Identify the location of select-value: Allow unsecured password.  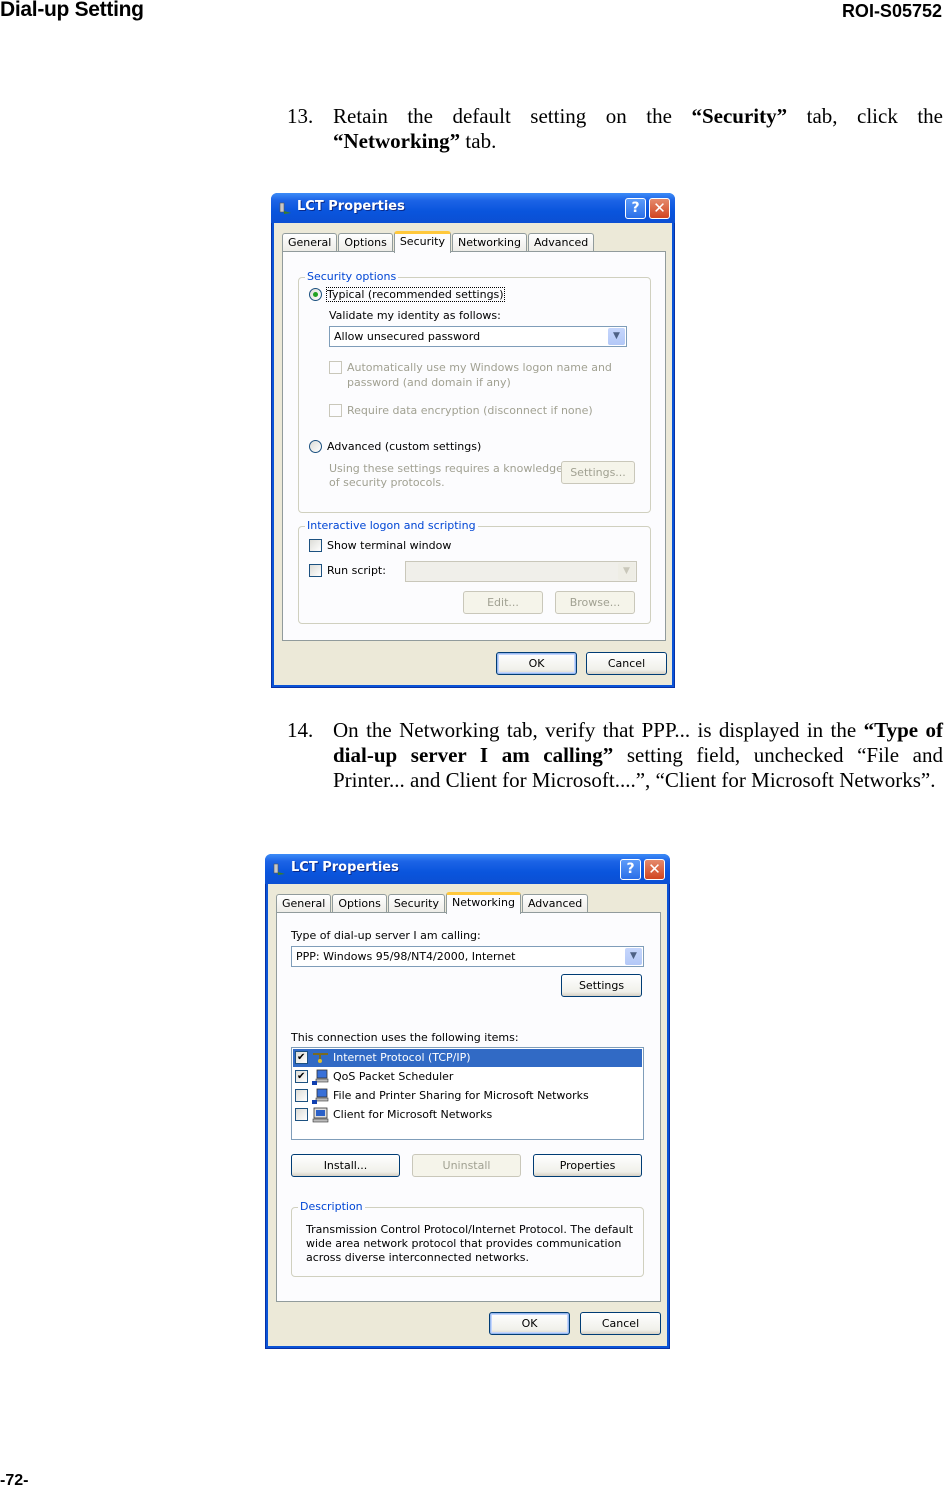
(407, 336).